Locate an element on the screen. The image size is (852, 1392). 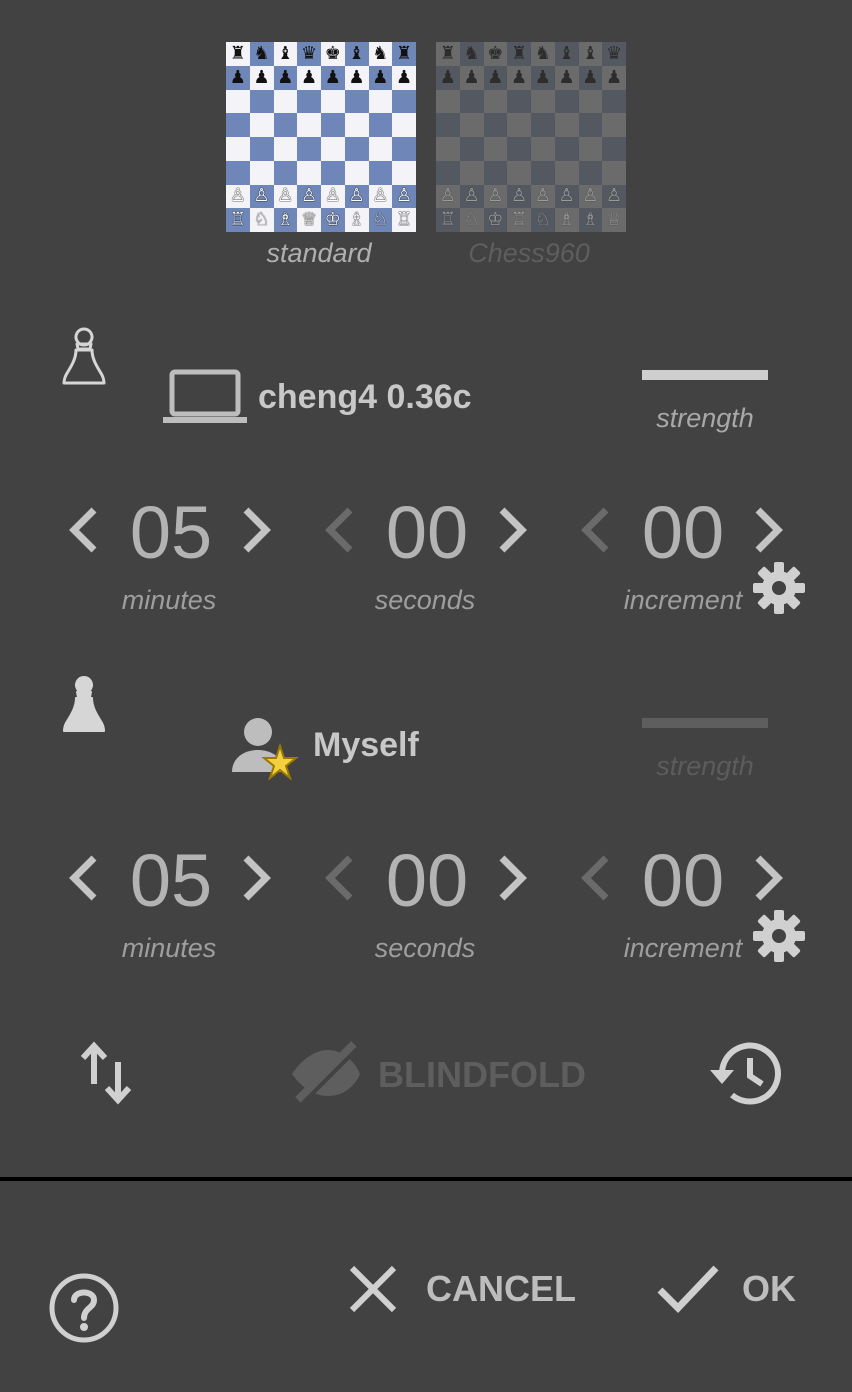
swap-vertical-icon is located at coordinates (106, 1073).